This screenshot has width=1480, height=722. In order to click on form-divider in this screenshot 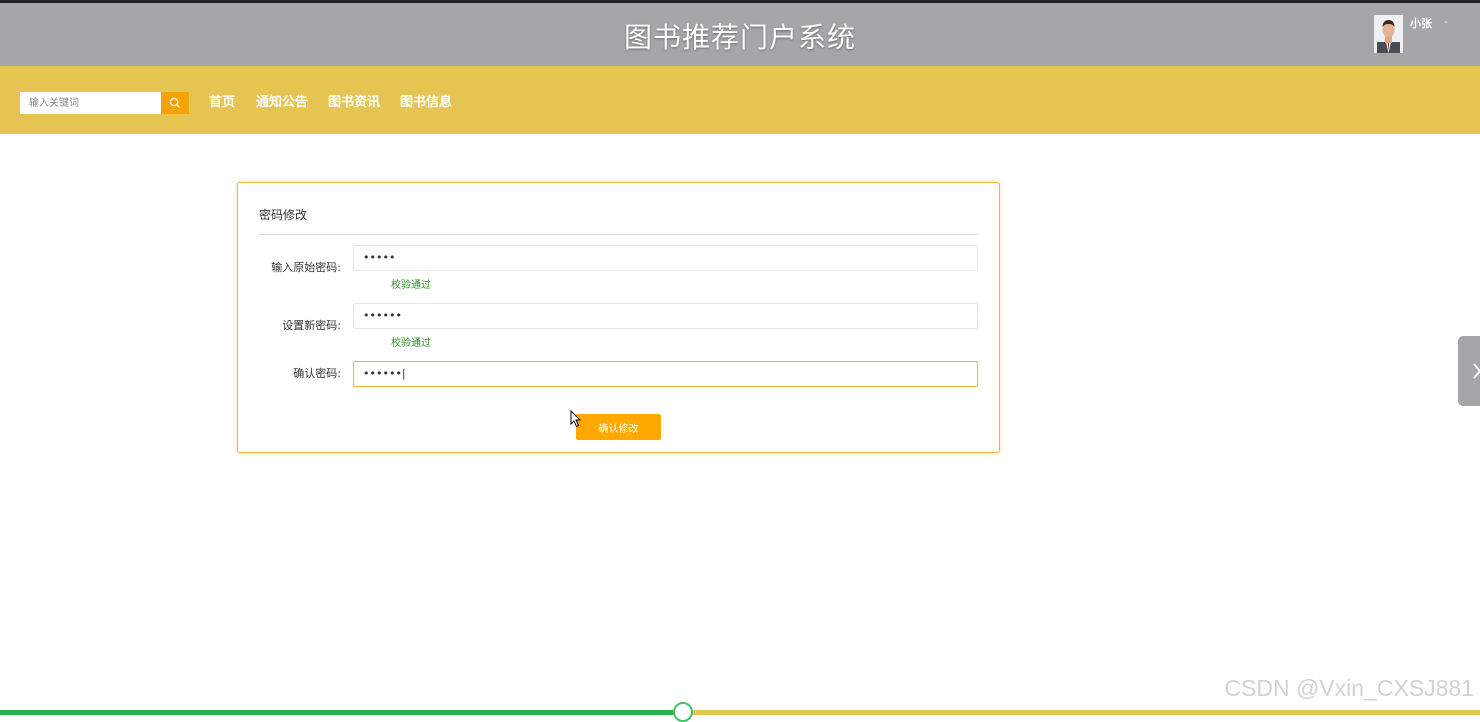, I will do `click(618, 234)`.